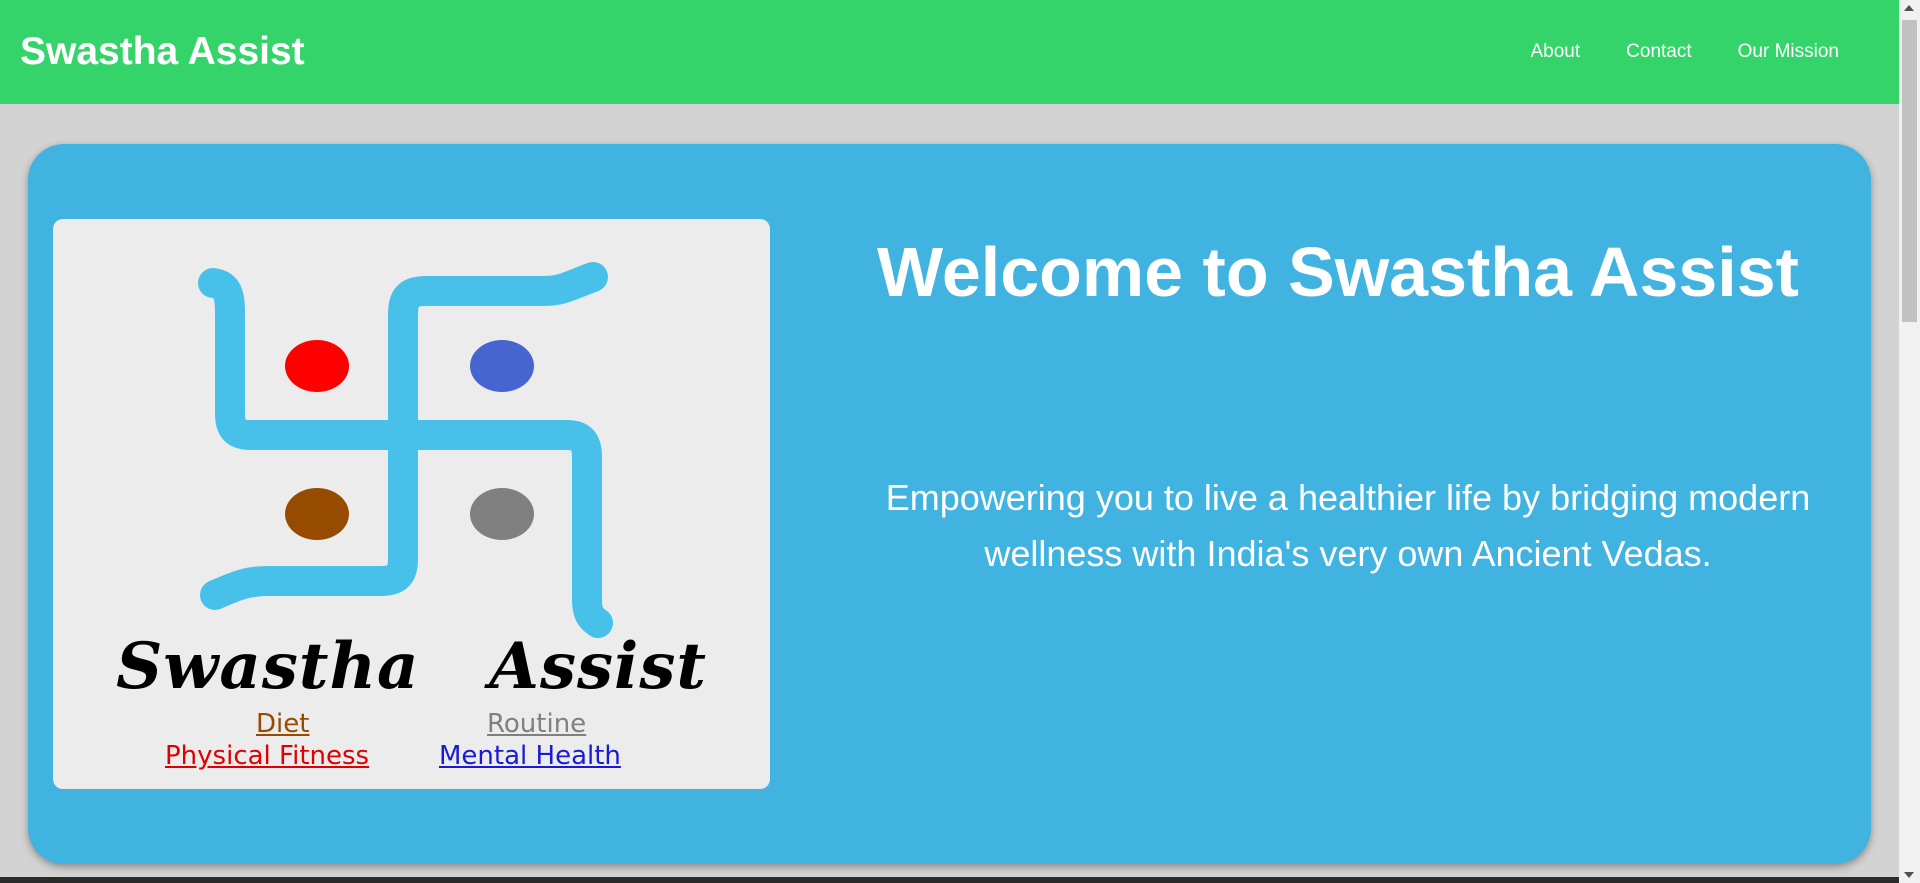 The width and height of the screenshot is (1920, 883). I want to click on diet-link: Diet, so click(282, 724).